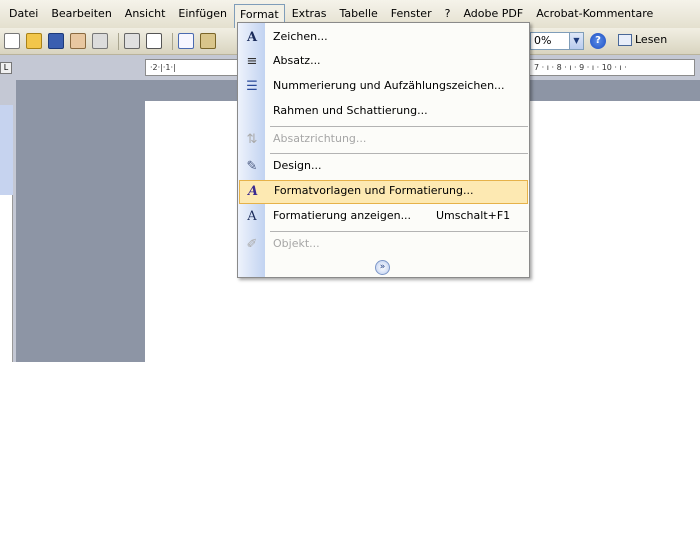  What do you see at coordinates (6, 68) in the screenshot?
I see `tab-selector: L` at bounding box center [6, 68].